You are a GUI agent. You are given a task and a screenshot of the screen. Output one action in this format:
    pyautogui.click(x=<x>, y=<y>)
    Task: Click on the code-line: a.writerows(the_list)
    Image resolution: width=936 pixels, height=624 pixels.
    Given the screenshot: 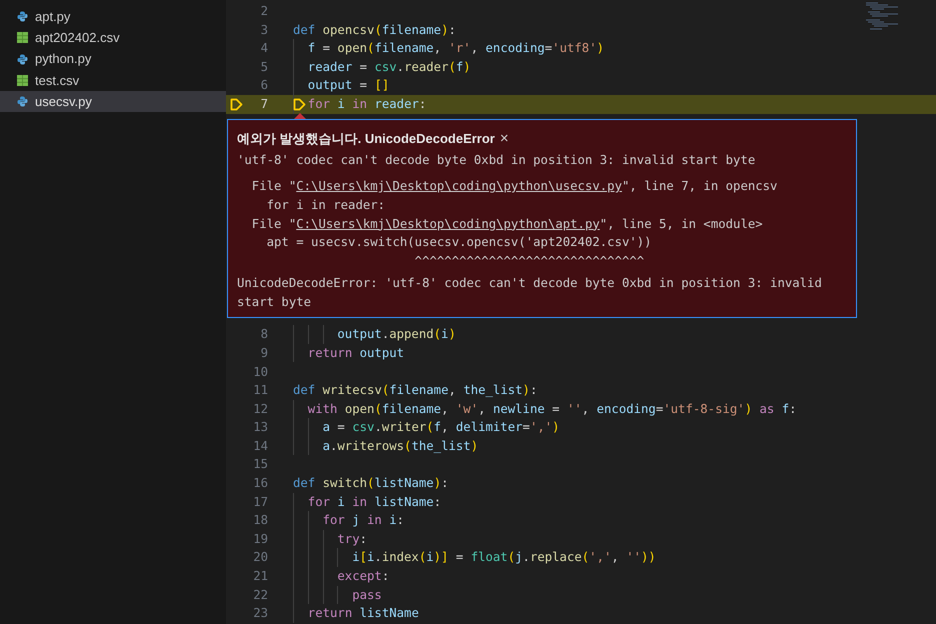 What is the action you would take?
    pyautogui.click(x=400, y=446)
    